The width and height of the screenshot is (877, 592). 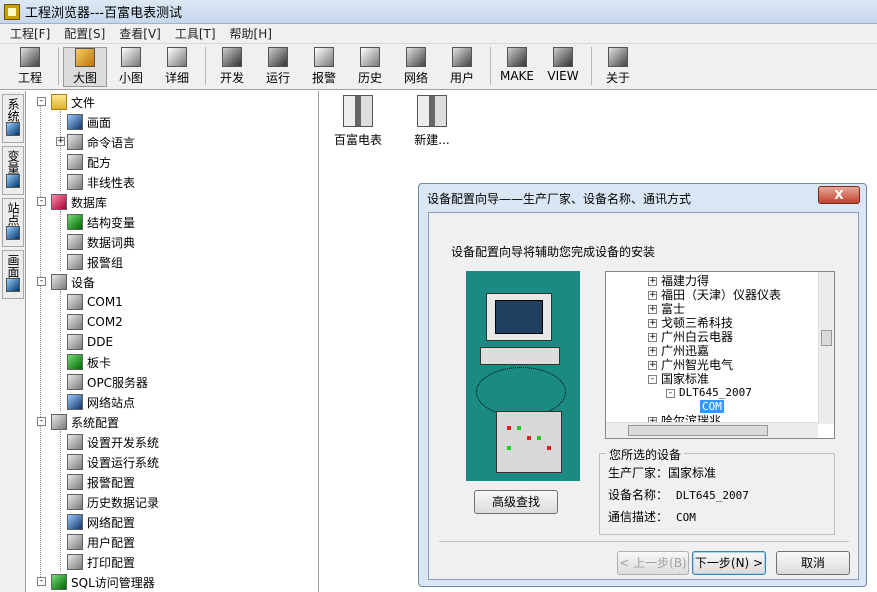 What do you see at coordinates (520, 356) in the screenshot?
I see `computer-case-icon` at bounding box center [520, 356].